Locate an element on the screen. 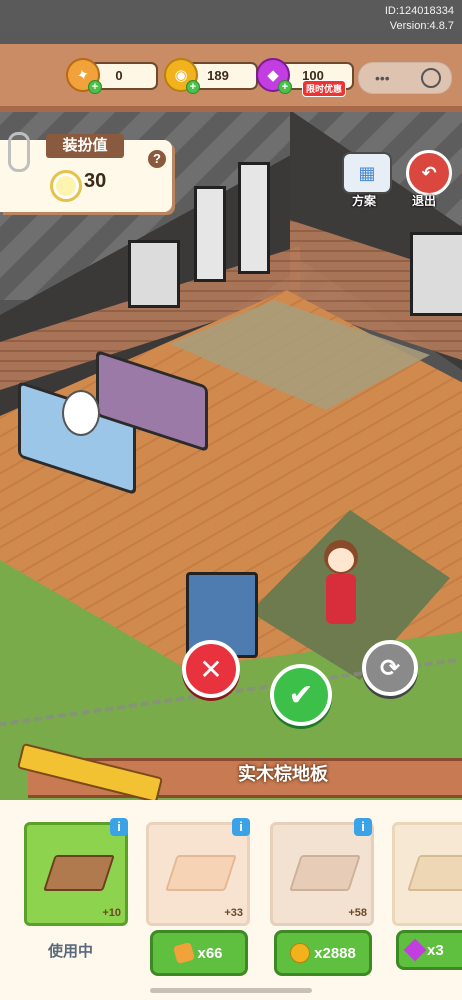 This screenshot has height=1000, width=462. add-ticket-button: + is located at coordinates (95, 87).